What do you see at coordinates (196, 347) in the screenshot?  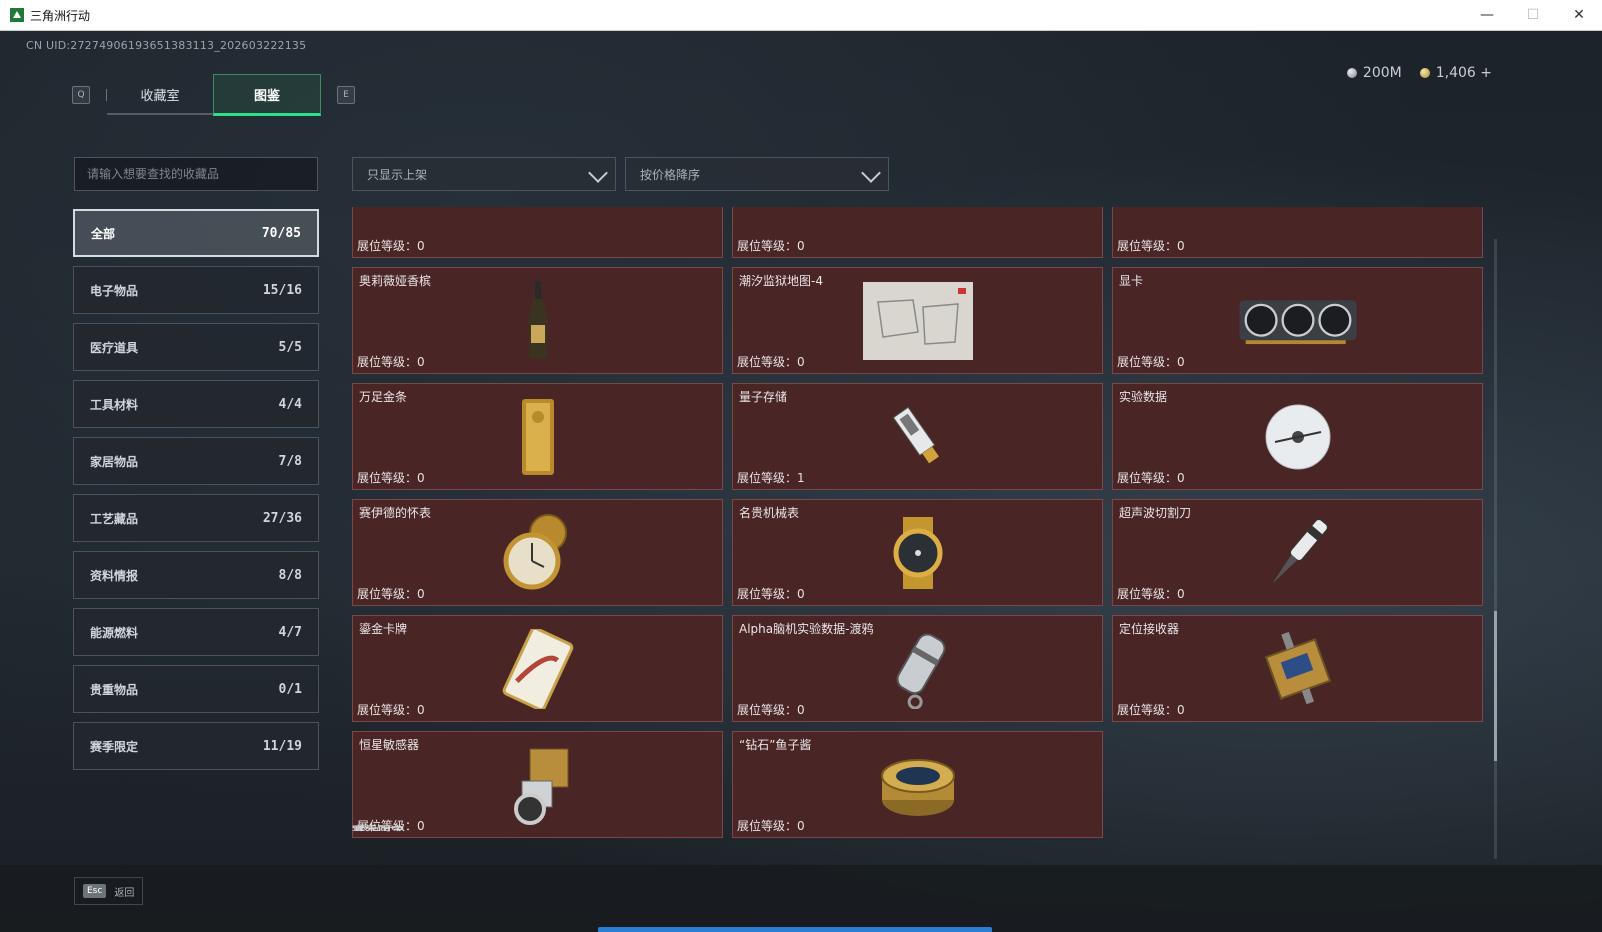 I see `category-medical: 医疗道具 5/5` at bounding box center [196, 347].